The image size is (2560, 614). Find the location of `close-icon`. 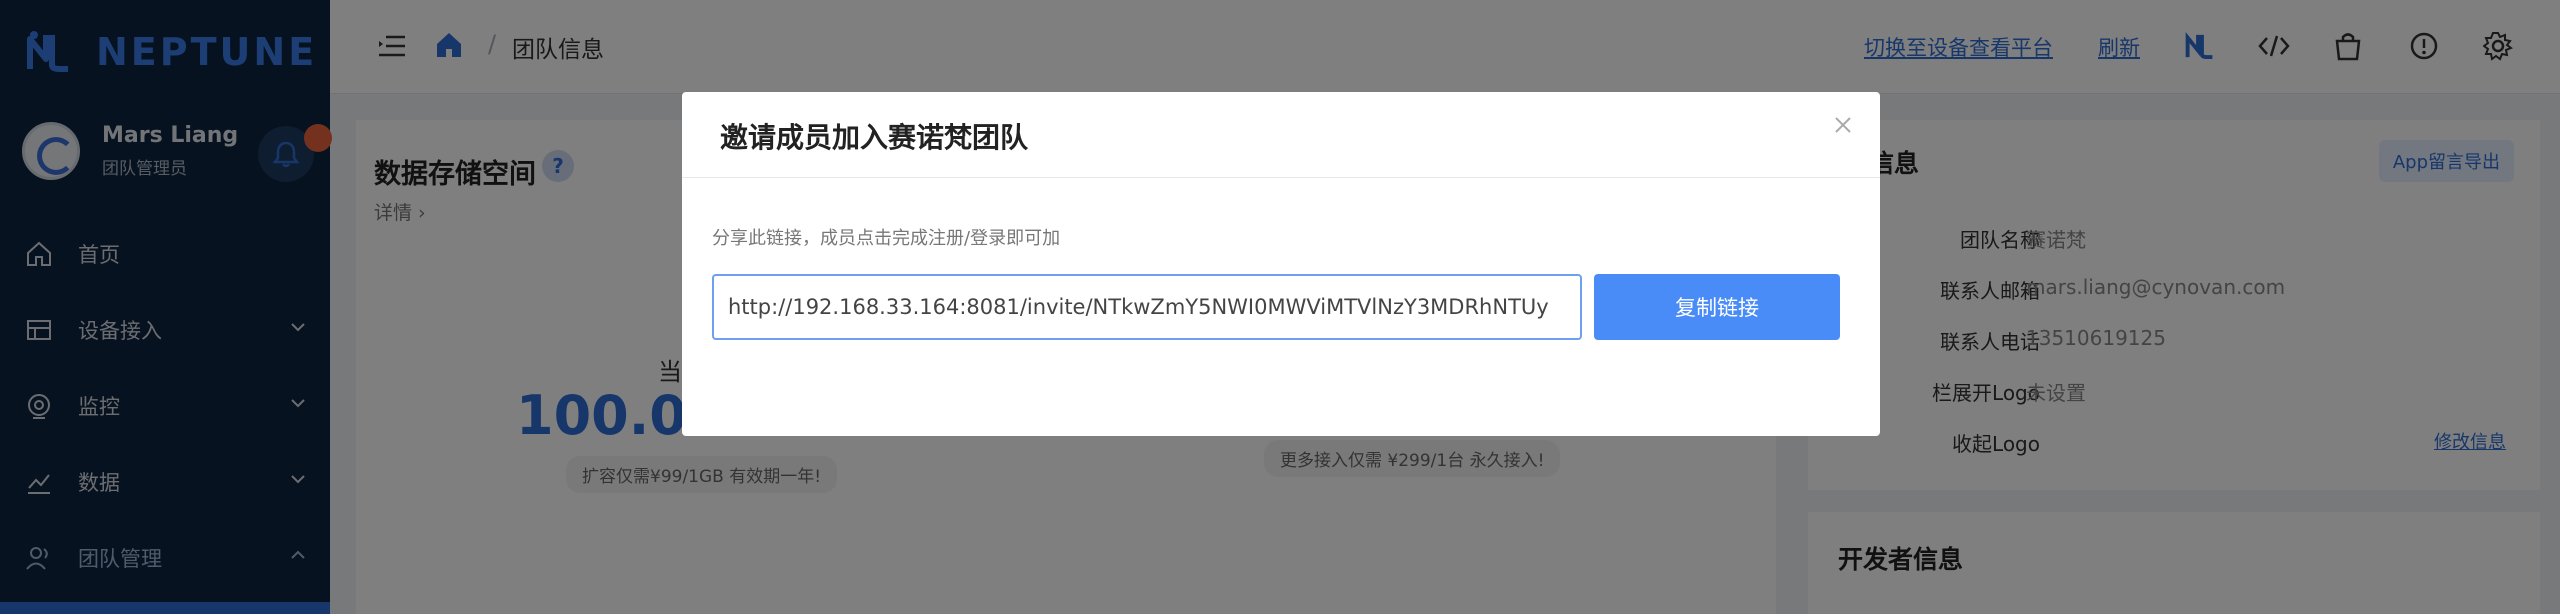

close-icon is located at coordinates (1843, 125).